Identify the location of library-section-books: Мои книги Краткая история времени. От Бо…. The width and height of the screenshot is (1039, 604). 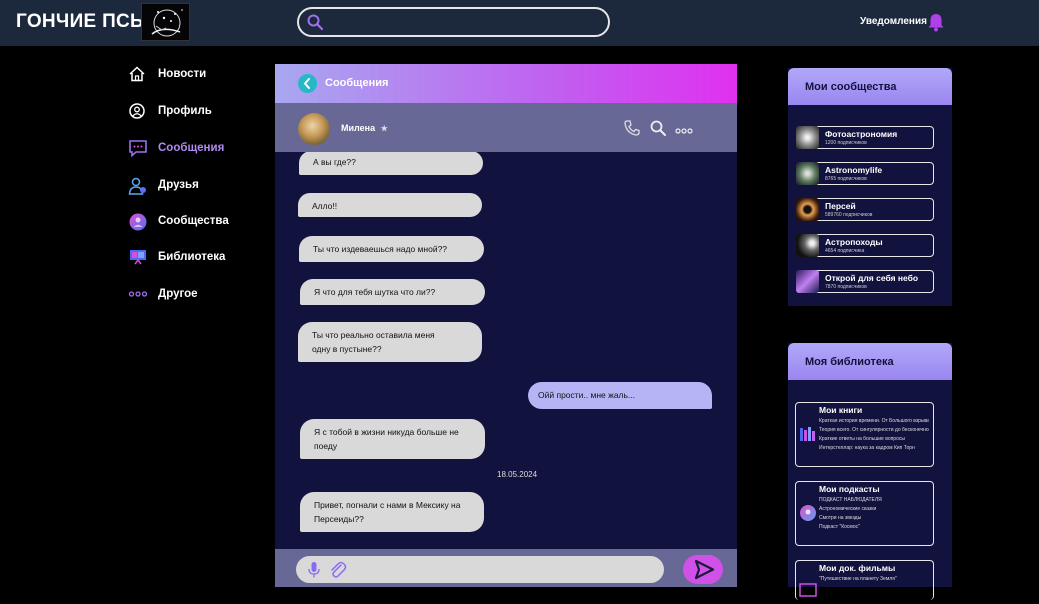
(864, 434).